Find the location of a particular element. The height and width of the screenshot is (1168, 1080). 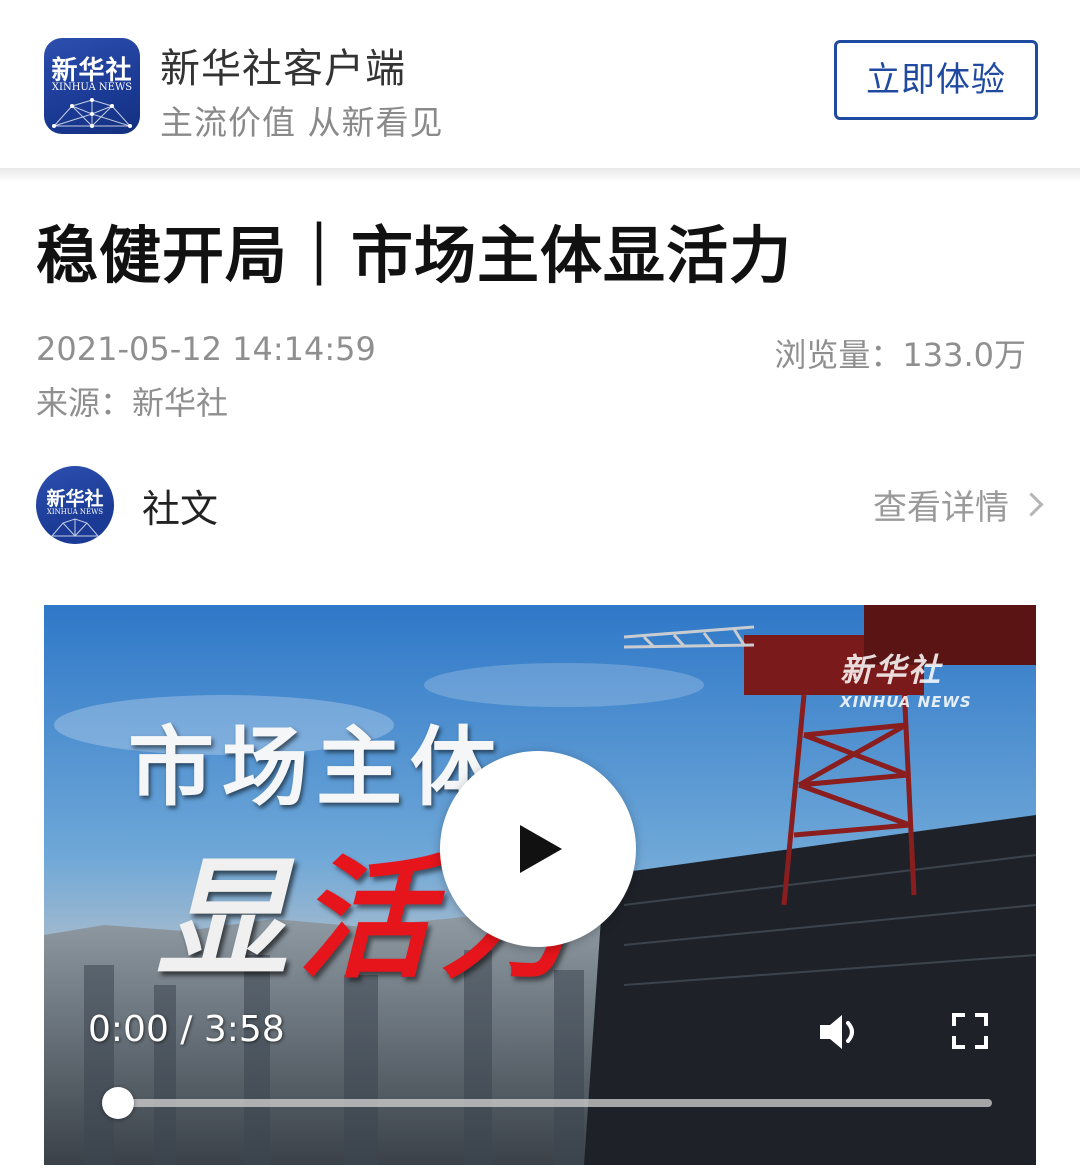

video-watermark: 新华社 XINHUA NEWS is located at coordinates (906, 678).